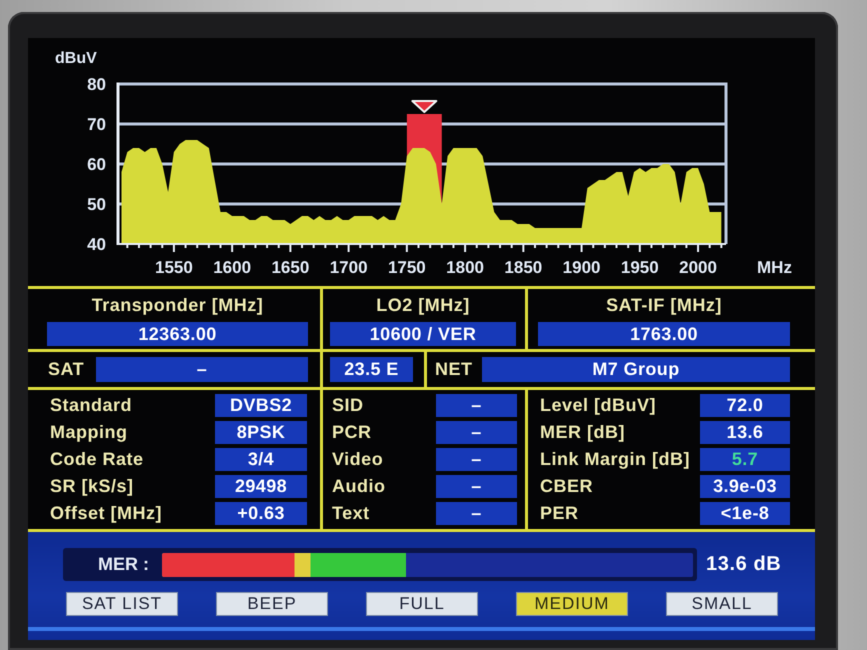 This screenshot has width=867, height=650. What do you see at coordinates (774, 267) in the screenshot?
I see `x-axis-title: MHz` at bounding box center [774, 267].